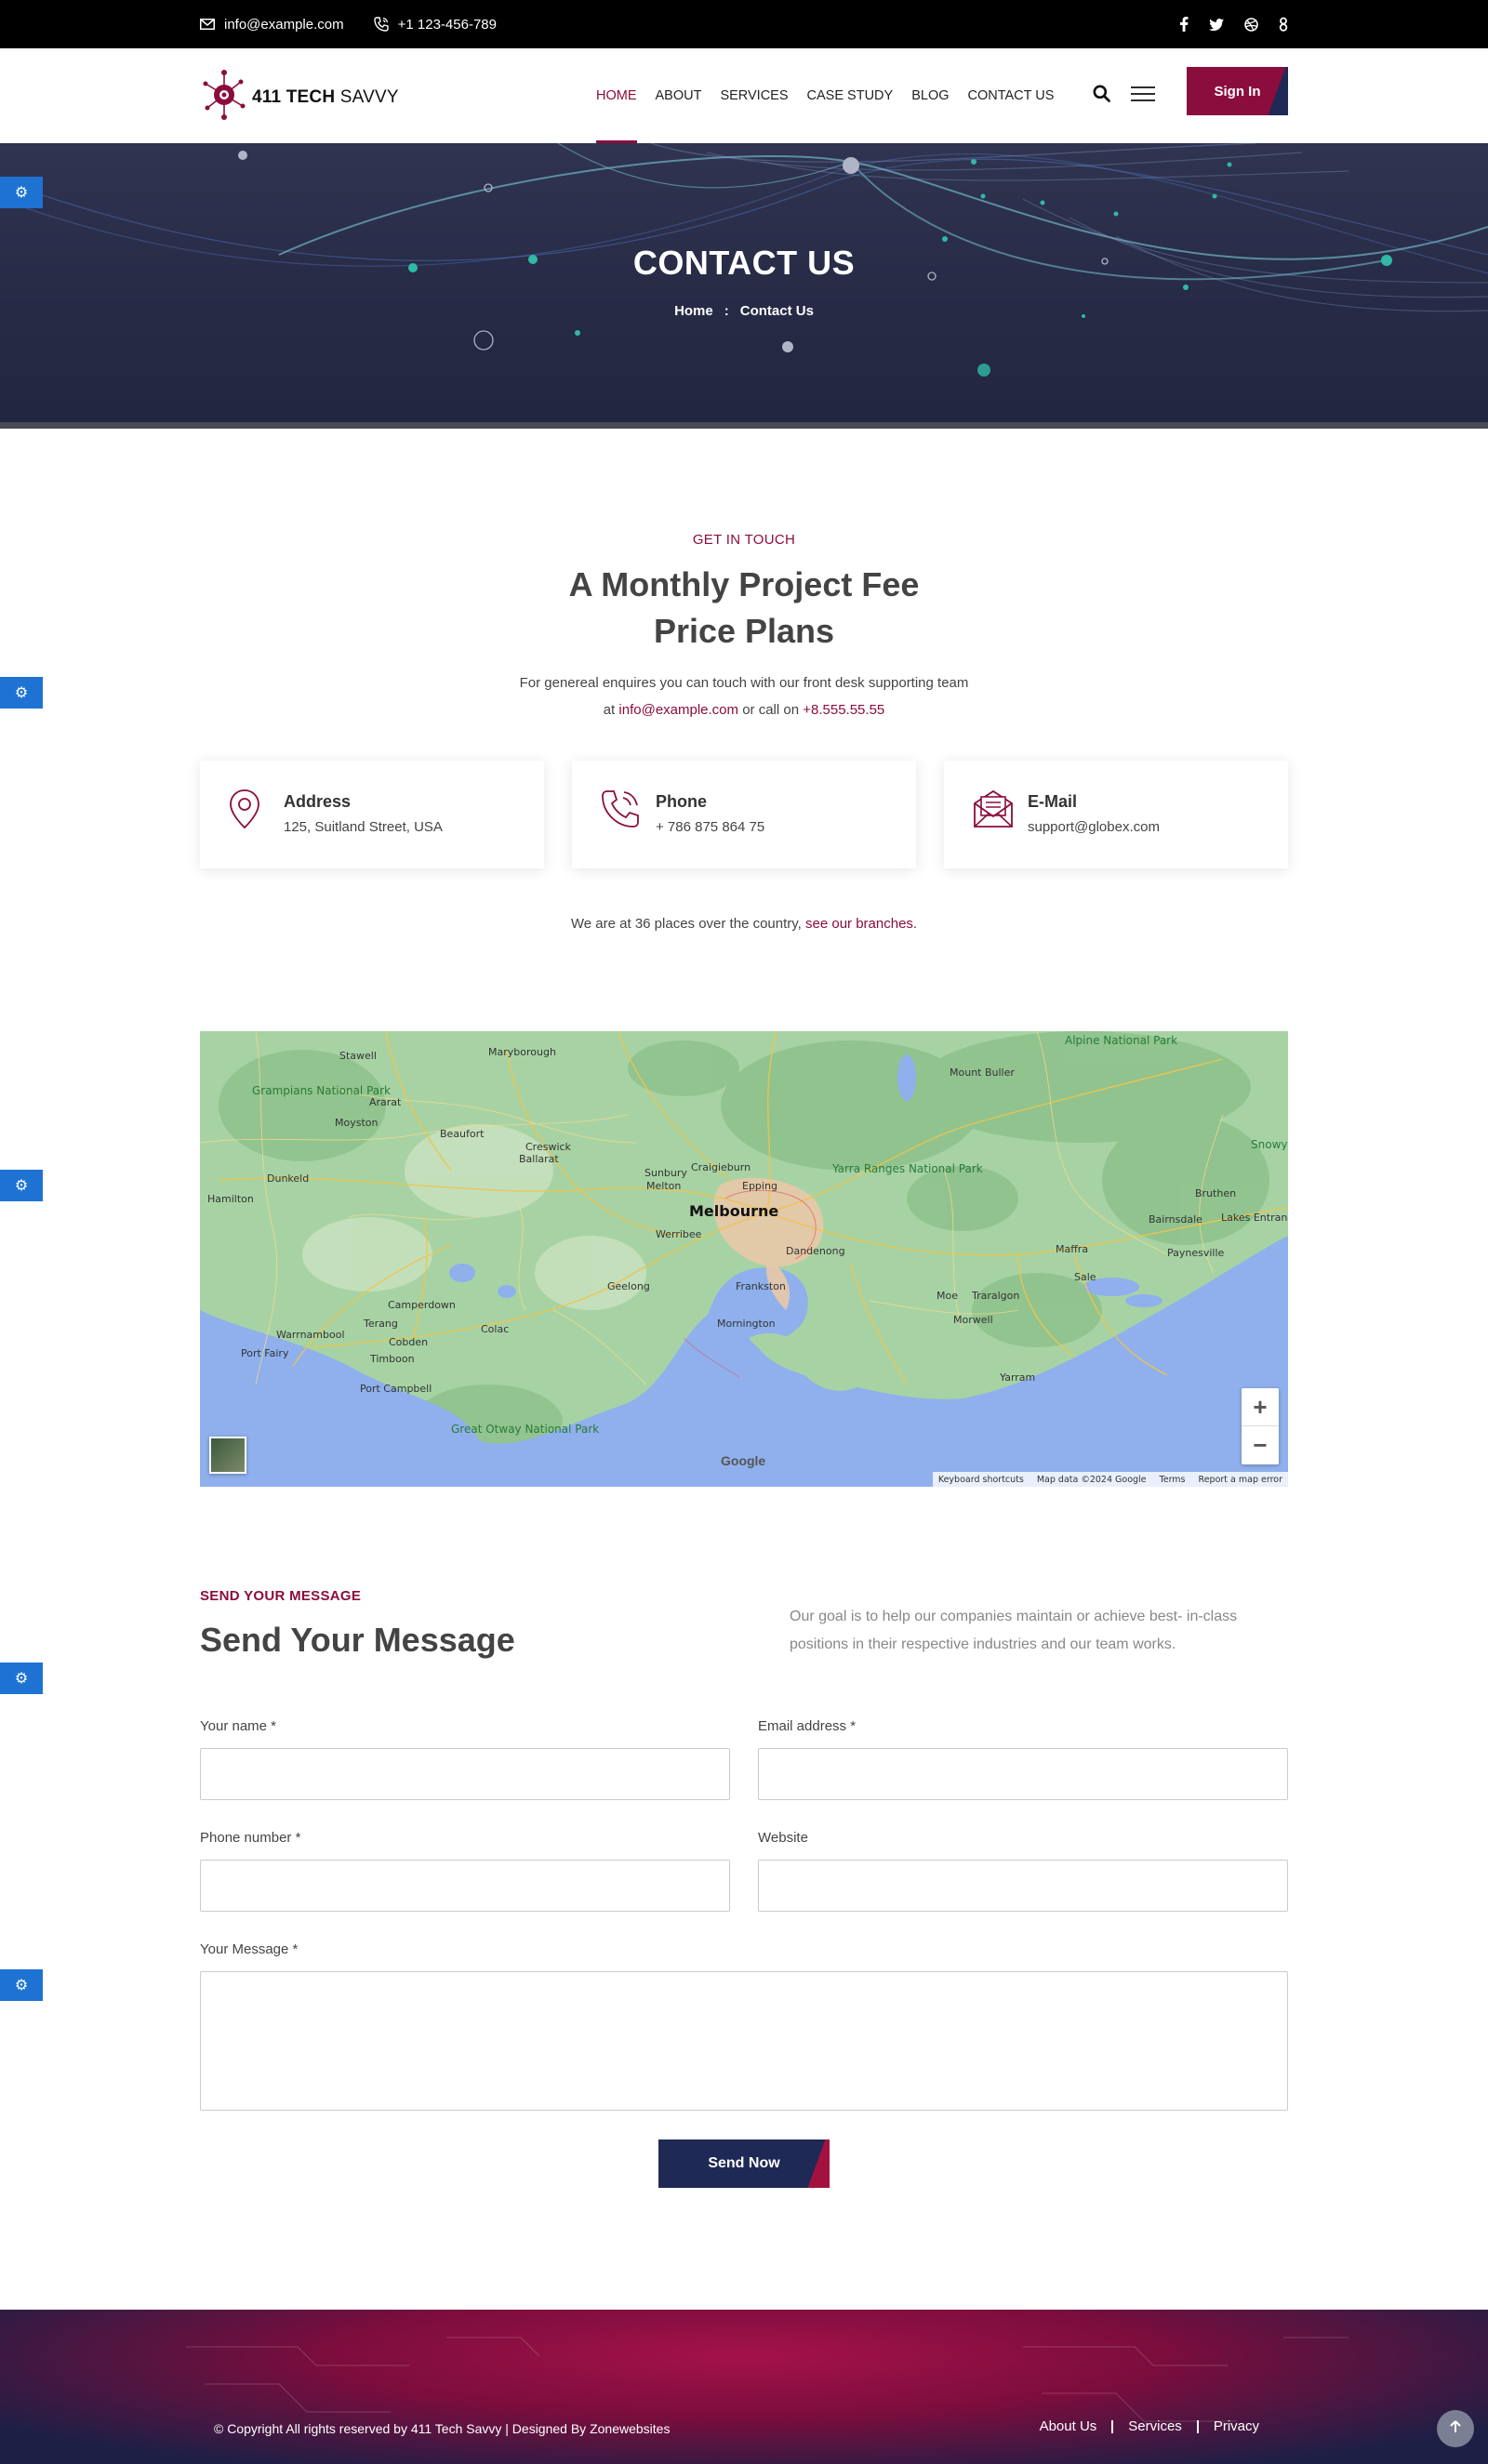  I want to click on footer-link-privacy: Privacy, so click(1235, 2426).